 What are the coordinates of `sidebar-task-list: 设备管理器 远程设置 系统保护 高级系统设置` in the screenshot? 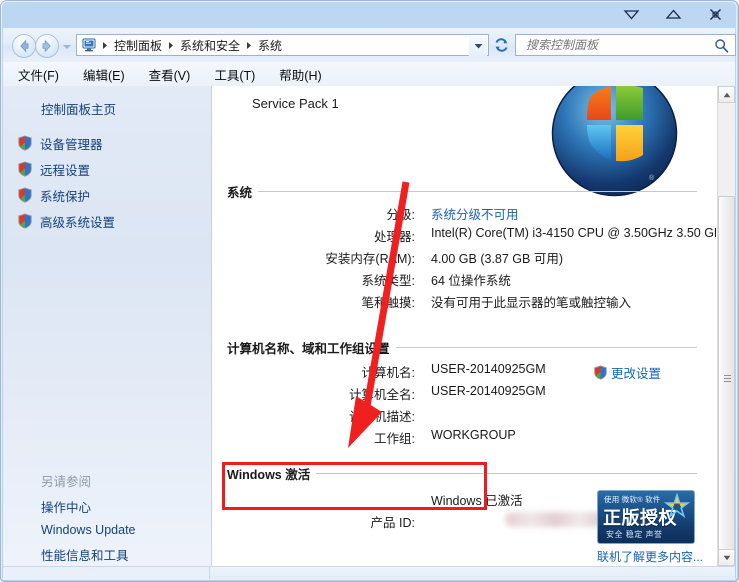 It's located at (107, 182).